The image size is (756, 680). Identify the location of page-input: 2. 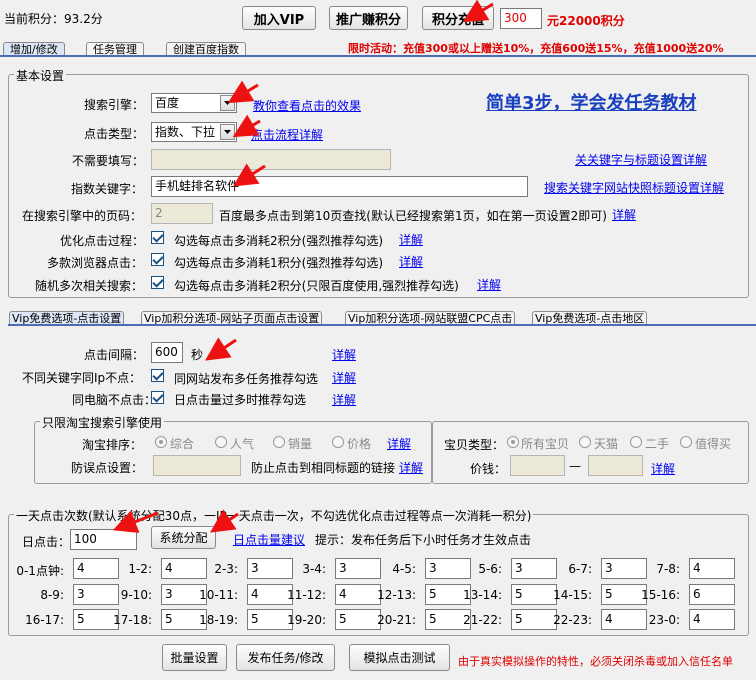
(182, 213).